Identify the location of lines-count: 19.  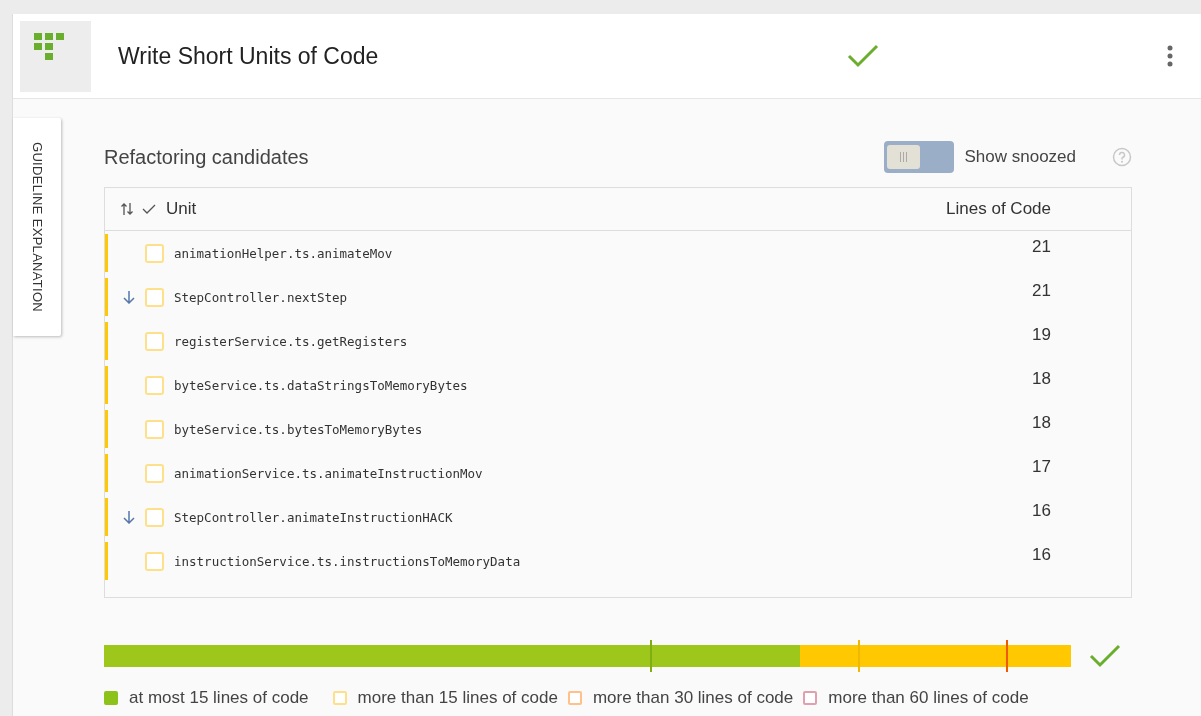
(1041, 334).